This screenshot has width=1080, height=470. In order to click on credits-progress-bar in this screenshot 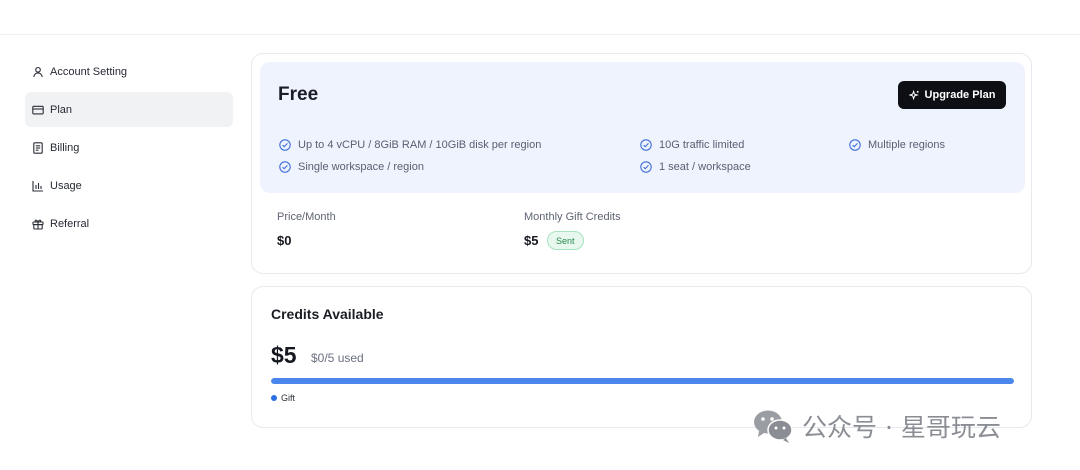, I will do `click(642, 381)`.